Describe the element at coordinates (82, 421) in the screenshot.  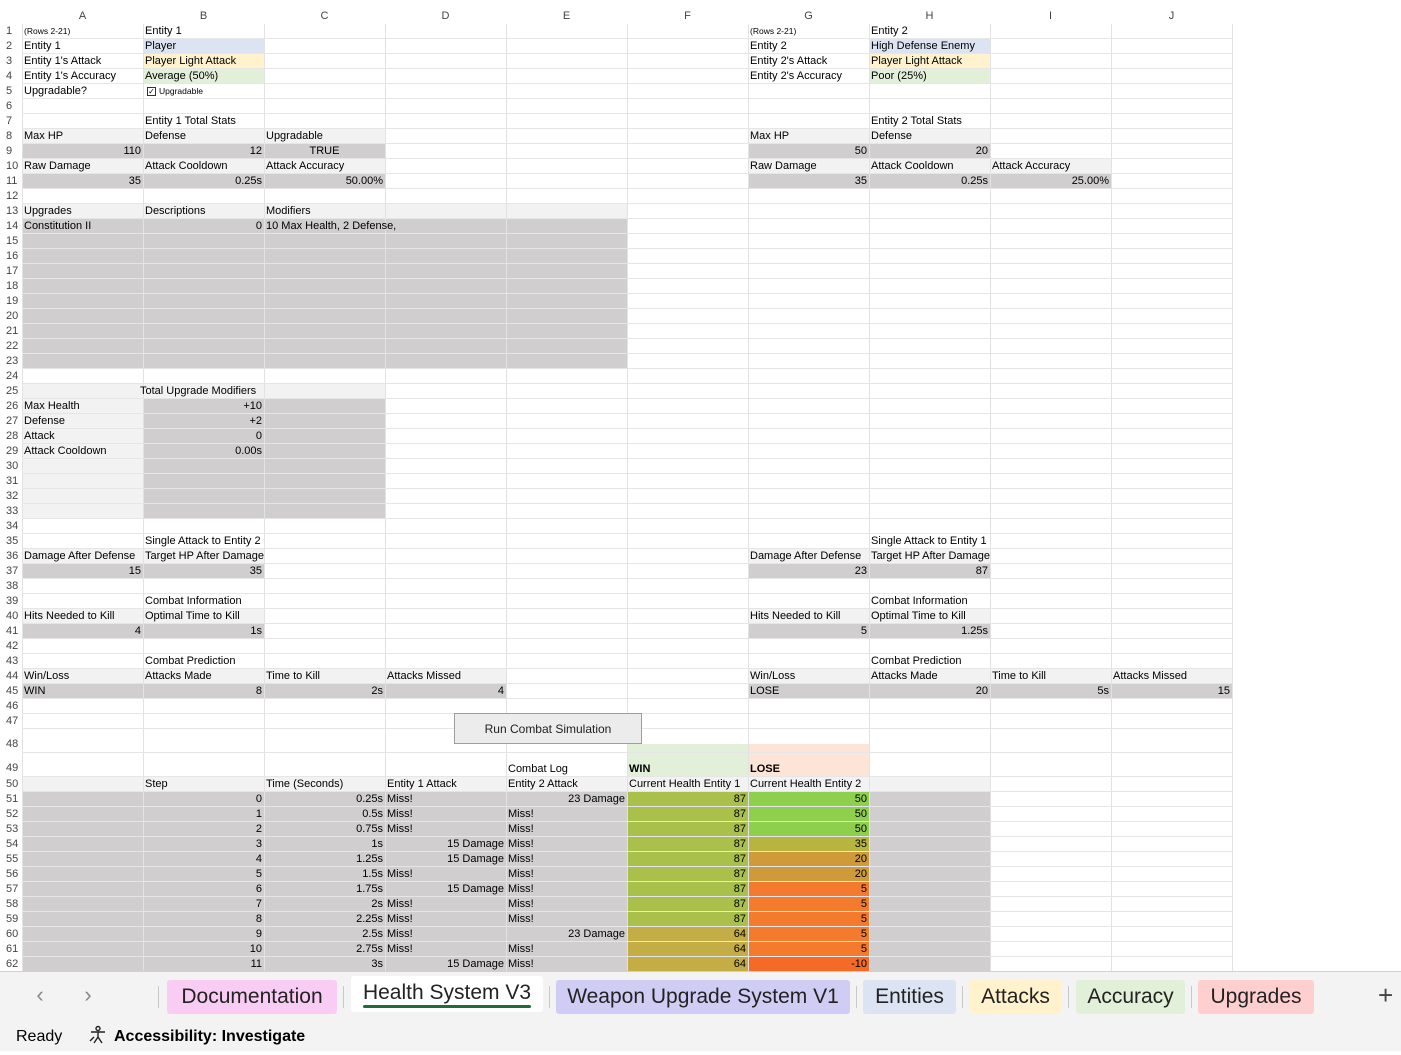
I see `cell-a27: Defense` at that location.